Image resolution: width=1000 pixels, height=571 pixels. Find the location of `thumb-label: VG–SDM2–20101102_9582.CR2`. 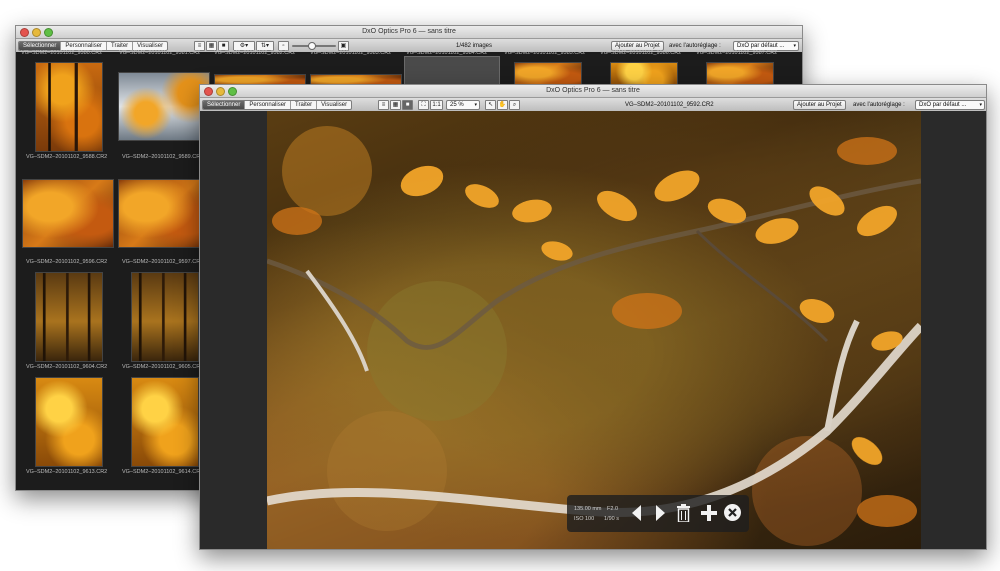

thumb-label: VG–SDM2–20101102_9582.CR2 is located at coordinates (255, 53).